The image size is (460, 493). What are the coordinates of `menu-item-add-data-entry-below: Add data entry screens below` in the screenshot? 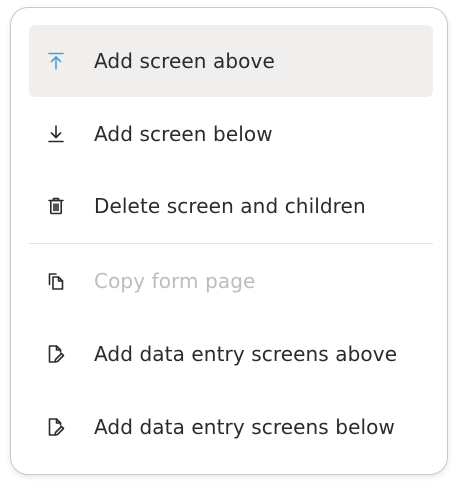 It's located at (231, 427).